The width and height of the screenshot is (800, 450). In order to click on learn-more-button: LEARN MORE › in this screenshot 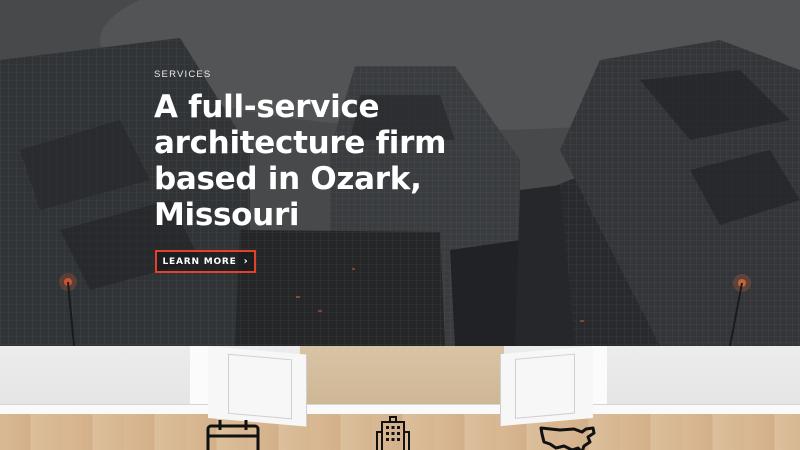, I will do `click(205, 261)`.